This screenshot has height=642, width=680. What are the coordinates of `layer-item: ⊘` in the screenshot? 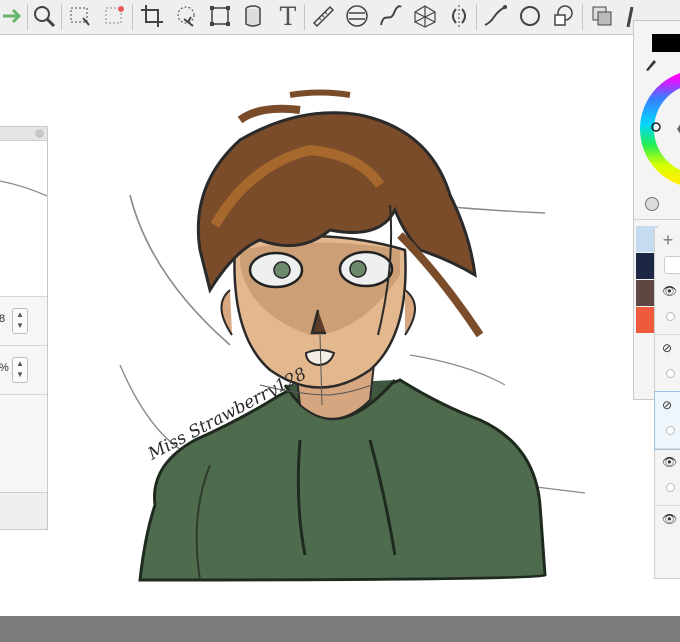 It's located at (667, 363).